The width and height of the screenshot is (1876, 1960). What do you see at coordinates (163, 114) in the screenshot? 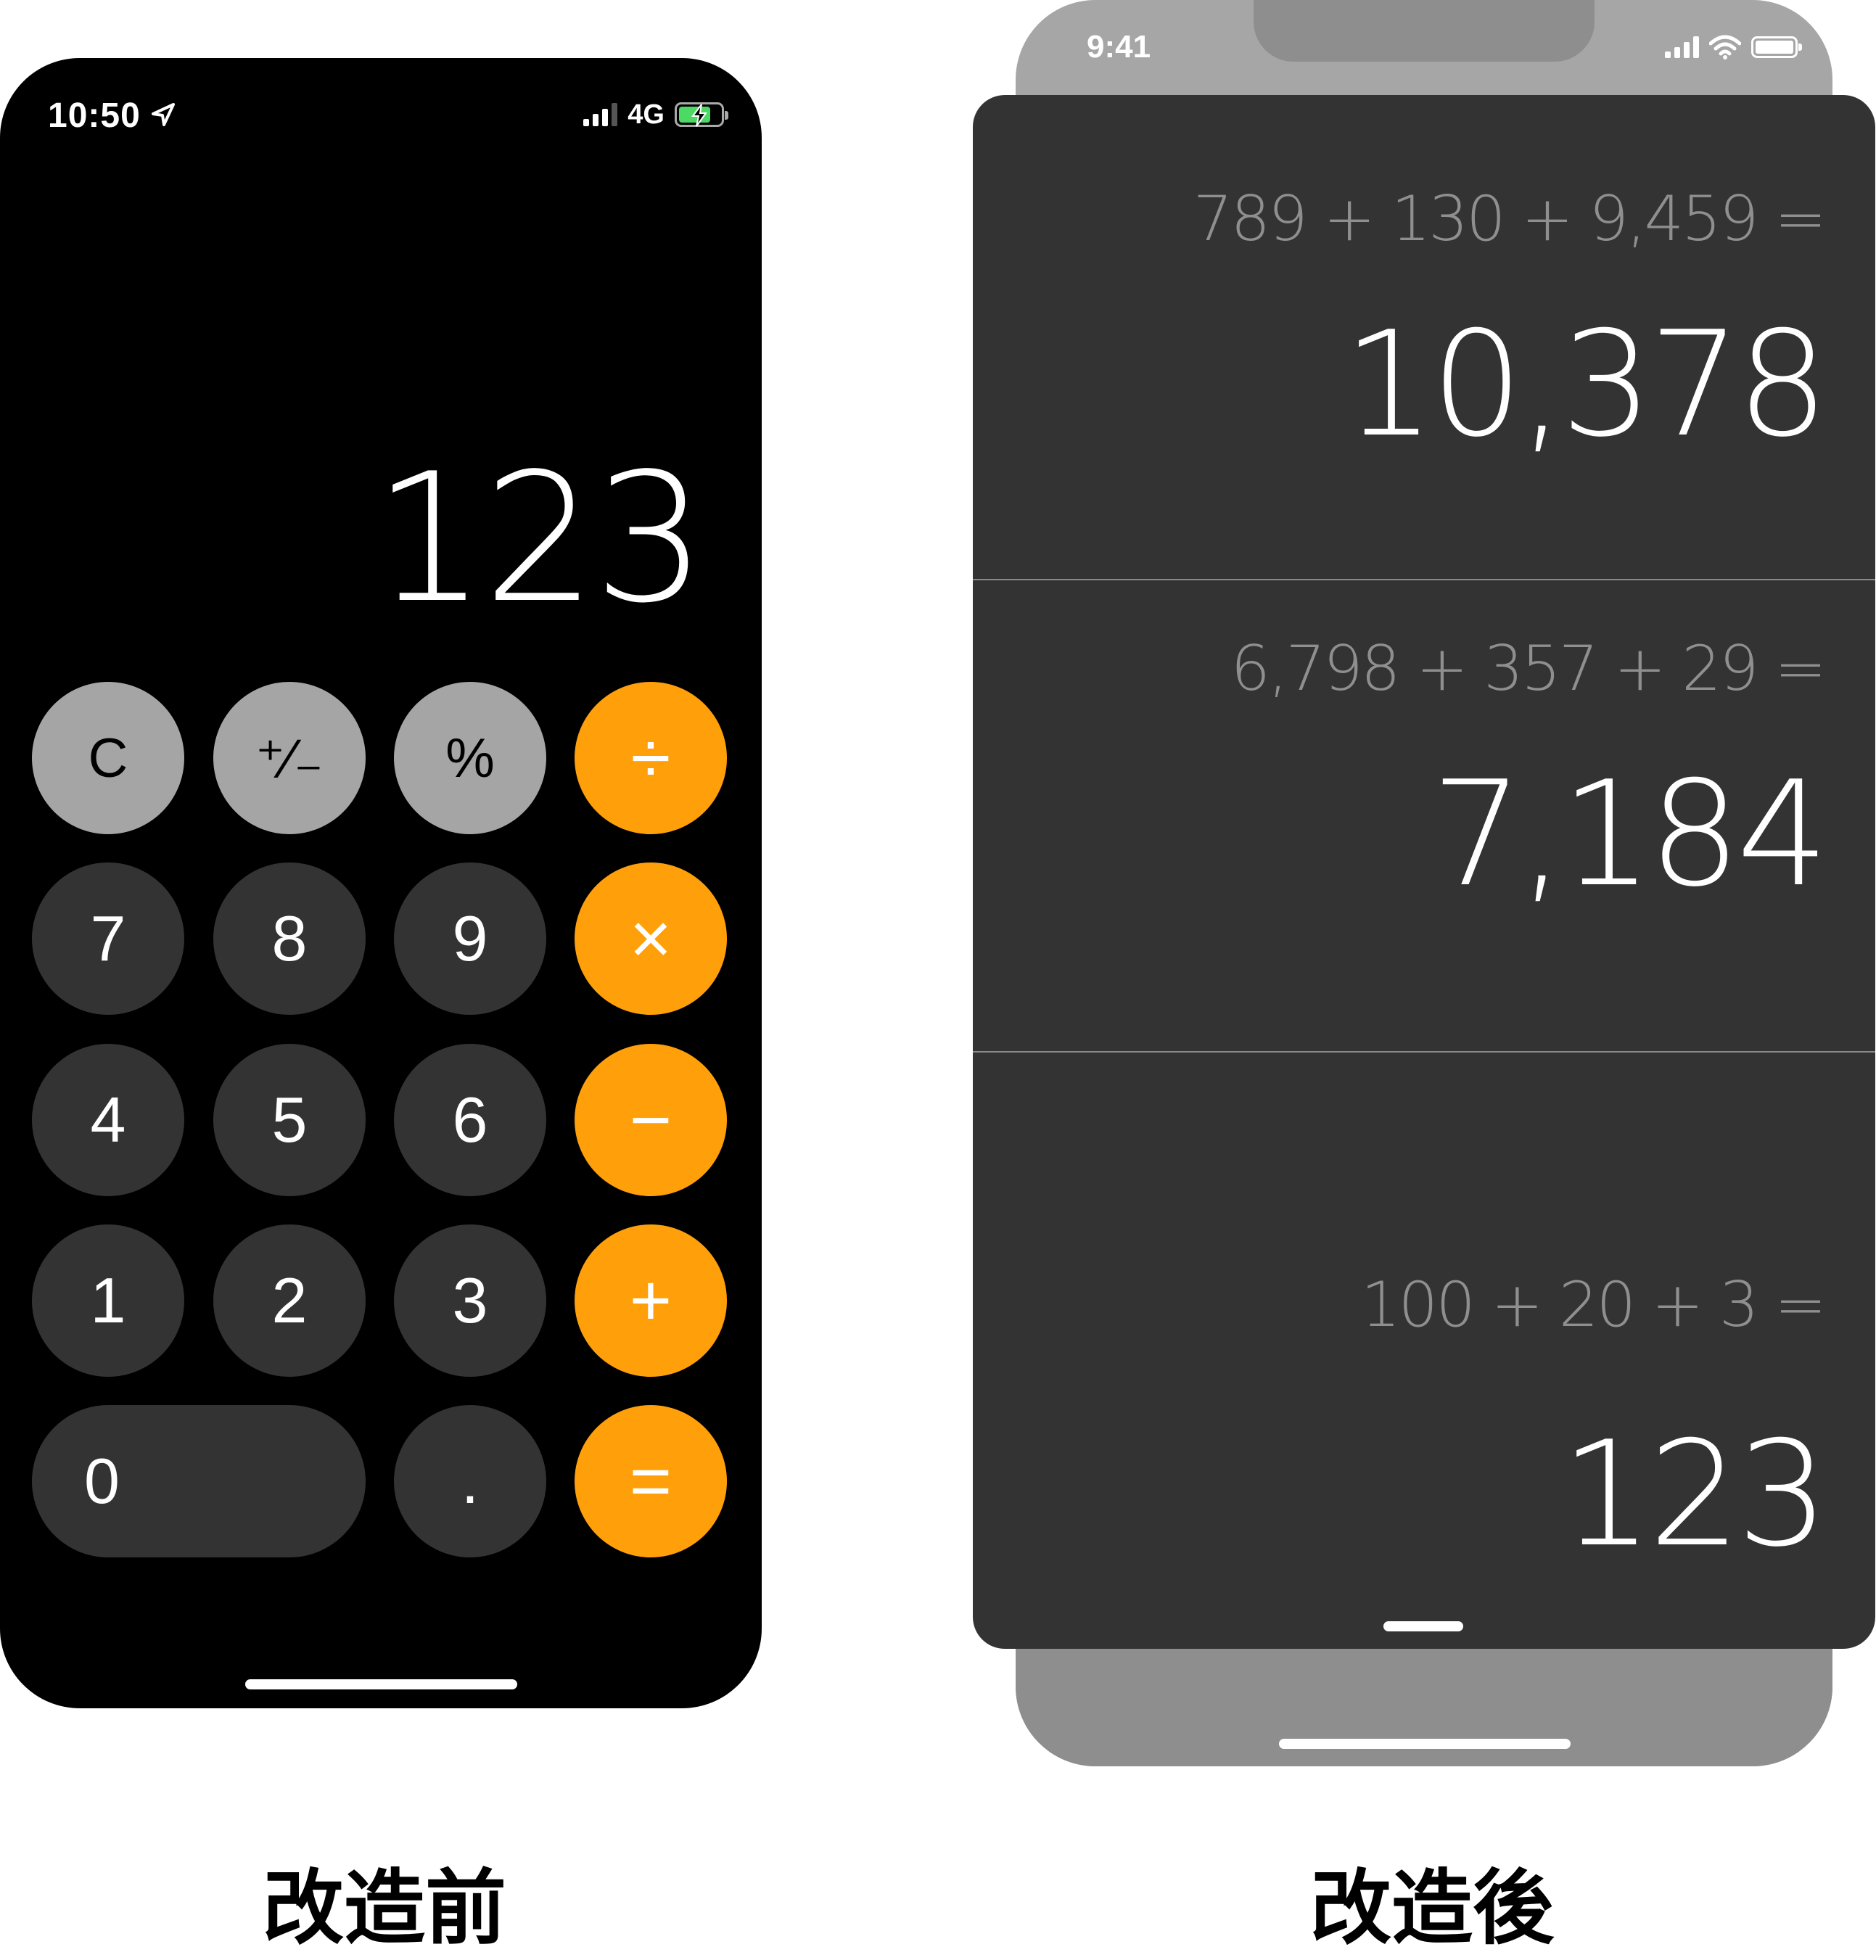
I see `location-arrow-icon` at bounding box center [163, 114].